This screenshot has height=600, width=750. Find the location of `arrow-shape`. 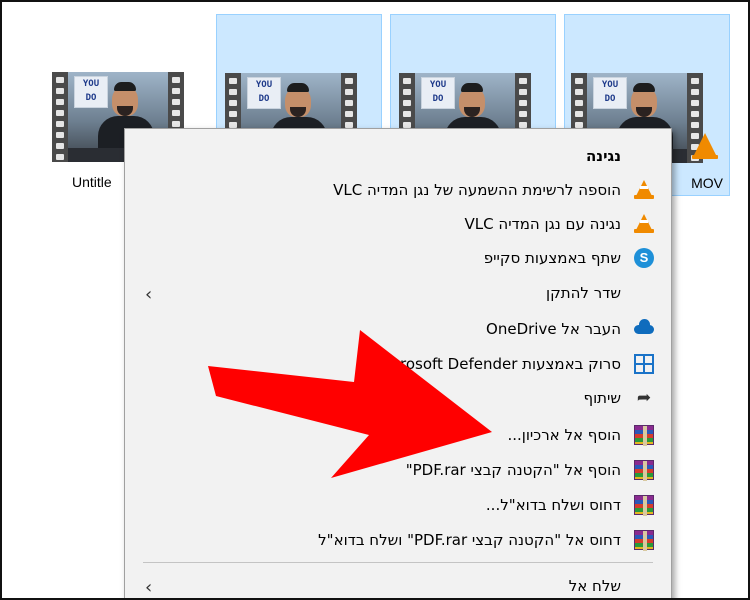

arrow-shape is located at coordinates (350, 404).